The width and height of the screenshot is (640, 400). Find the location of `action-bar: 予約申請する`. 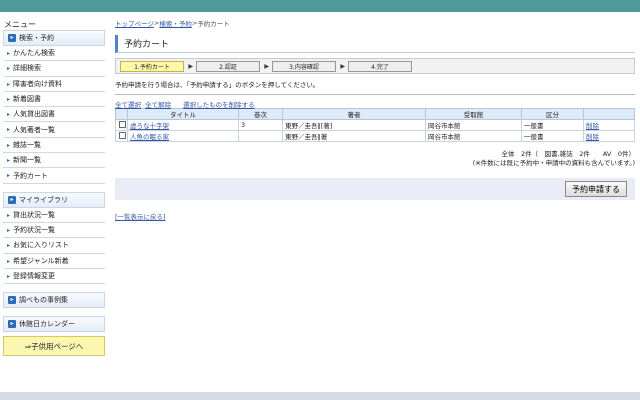

action-bar: 予約申請する is located at coordinates (375, 189).